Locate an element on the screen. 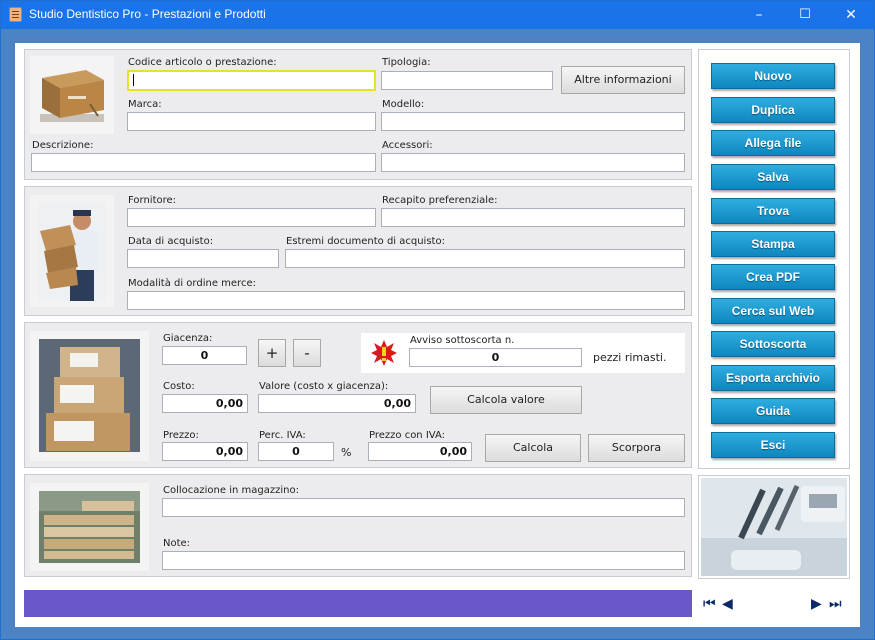 The height and width of the screenshot is (640, 875). tipologia-label: Tipologia: is located at coordinates (406, 62).